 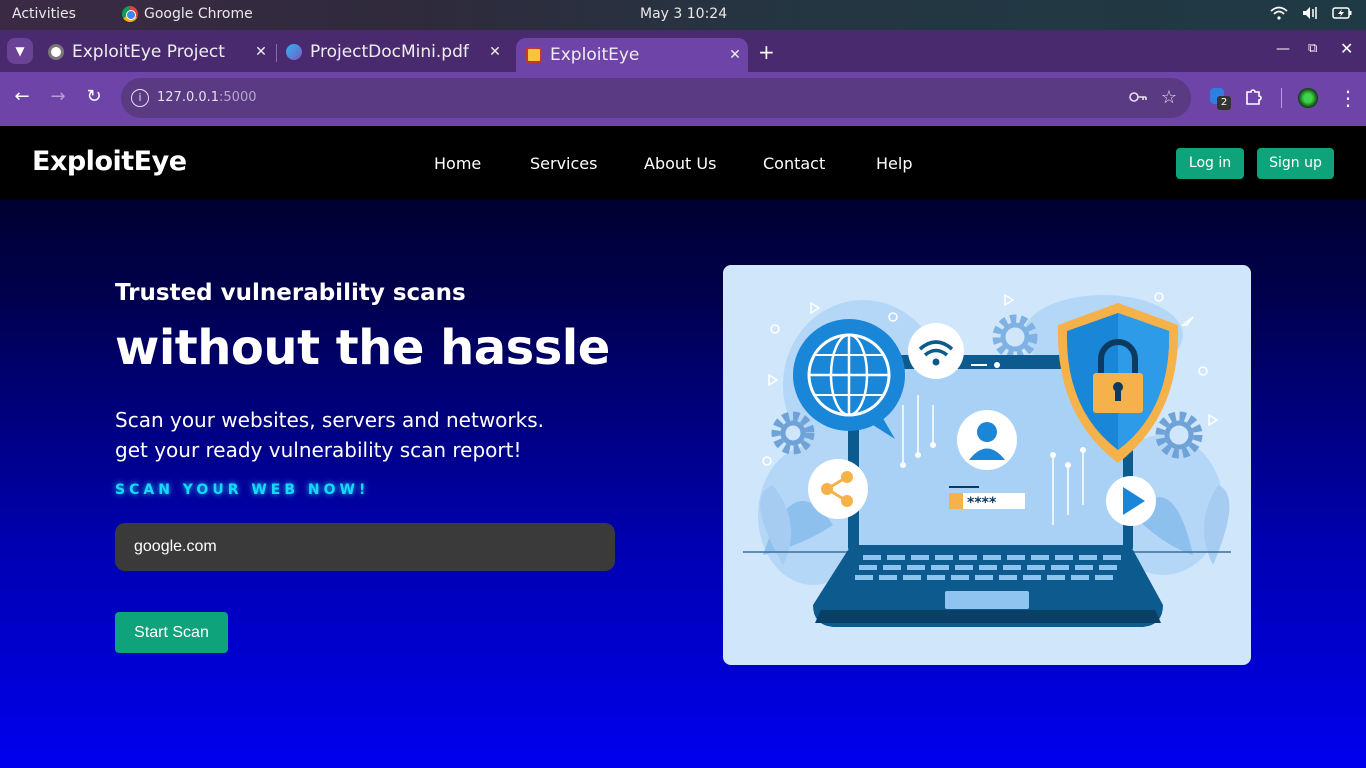 I want to click on nav-home: Home, so click(x=457, y=163).